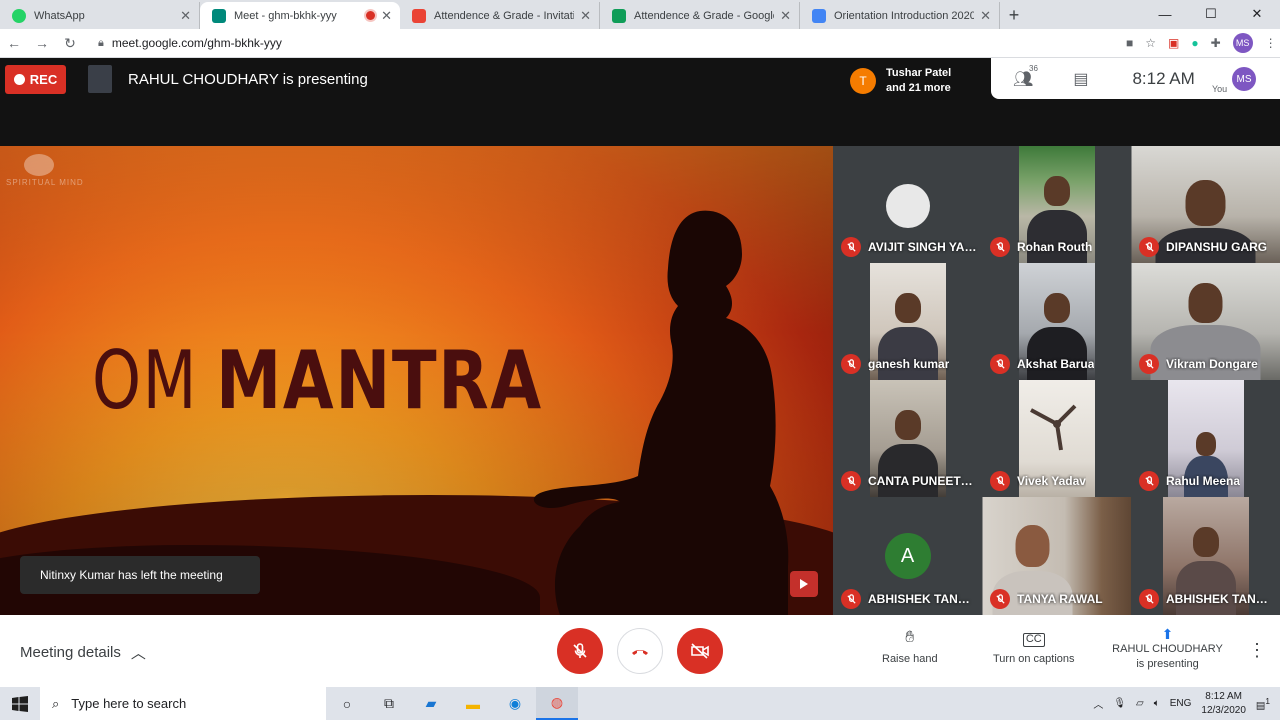 This screenshot has width=1280, height=720. Describe the element at coordinates (1194, 43) in the screenshot. I see `grammarly-icon: ●` at that location.